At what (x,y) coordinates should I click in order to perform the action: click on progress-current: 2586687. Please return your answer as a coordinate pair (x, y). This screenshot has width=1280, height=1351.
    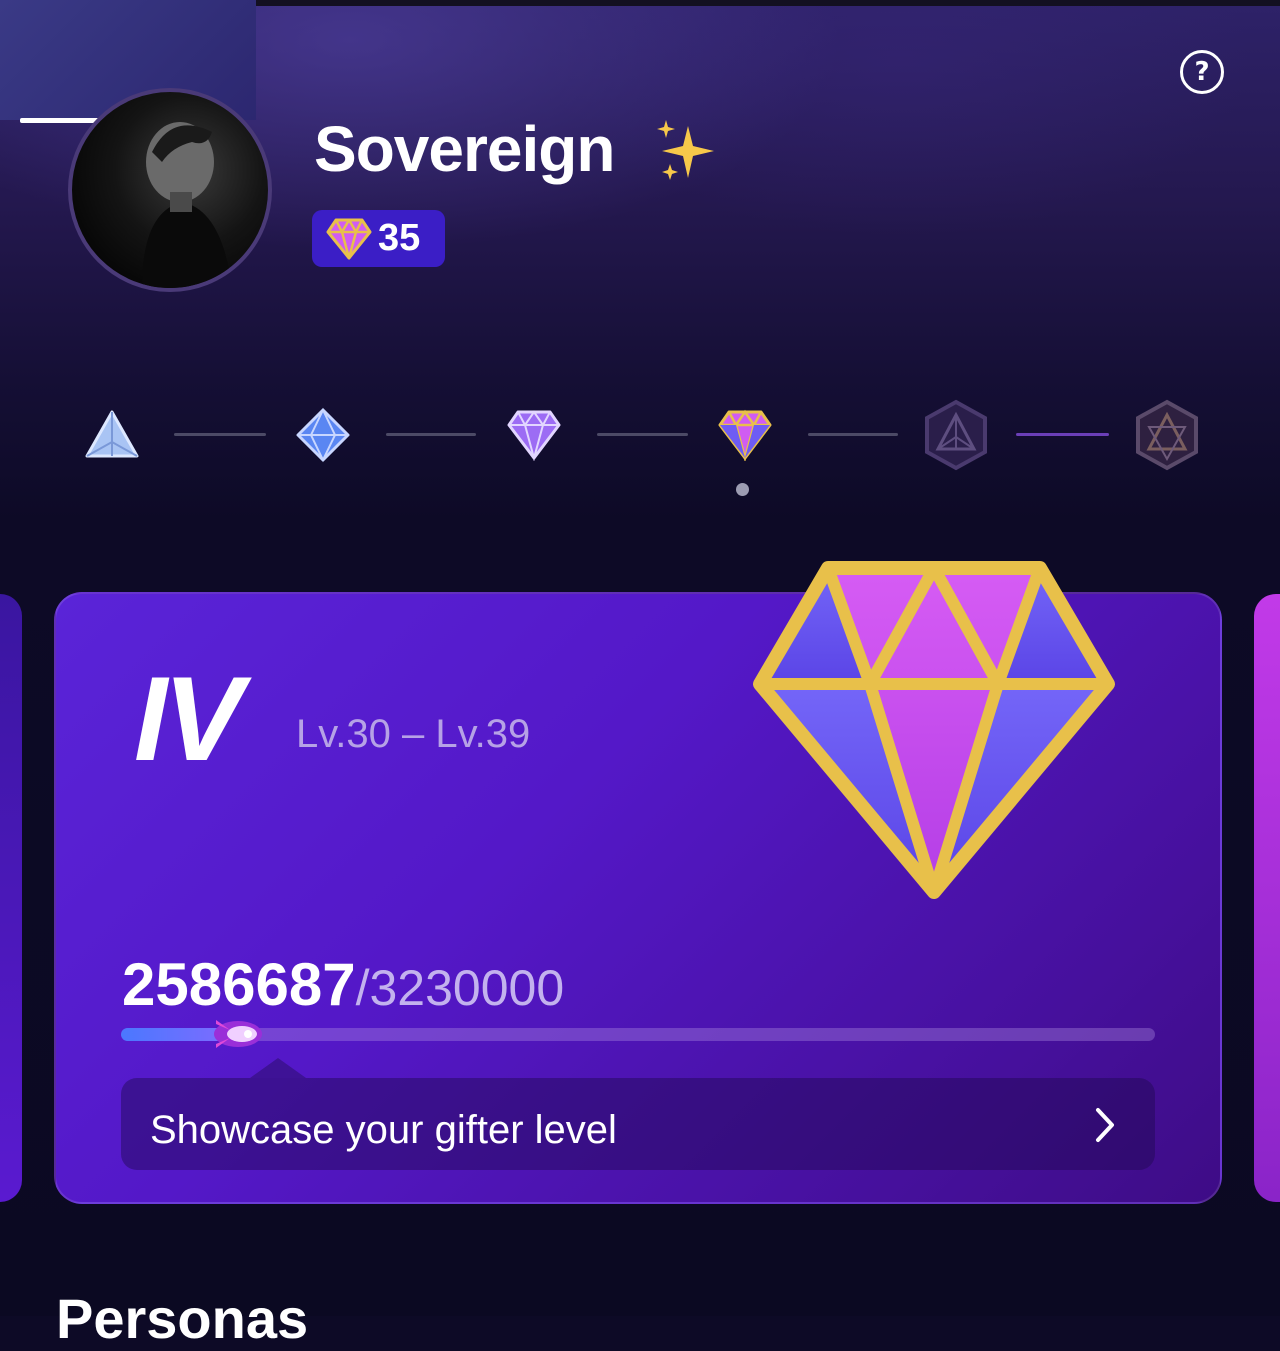
    Looking at the image, I should click on (239, 984).